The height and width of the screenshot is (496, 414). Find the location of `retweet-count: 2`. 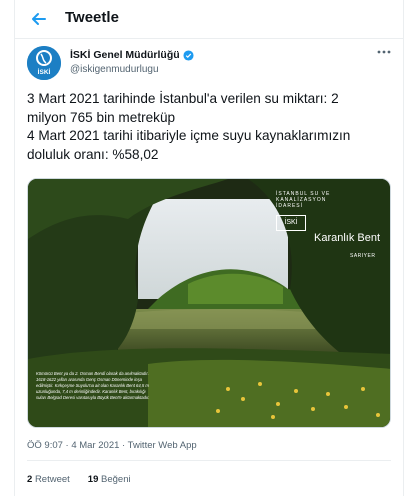

retweet-count: 2 is located at coordinates (30, 479).